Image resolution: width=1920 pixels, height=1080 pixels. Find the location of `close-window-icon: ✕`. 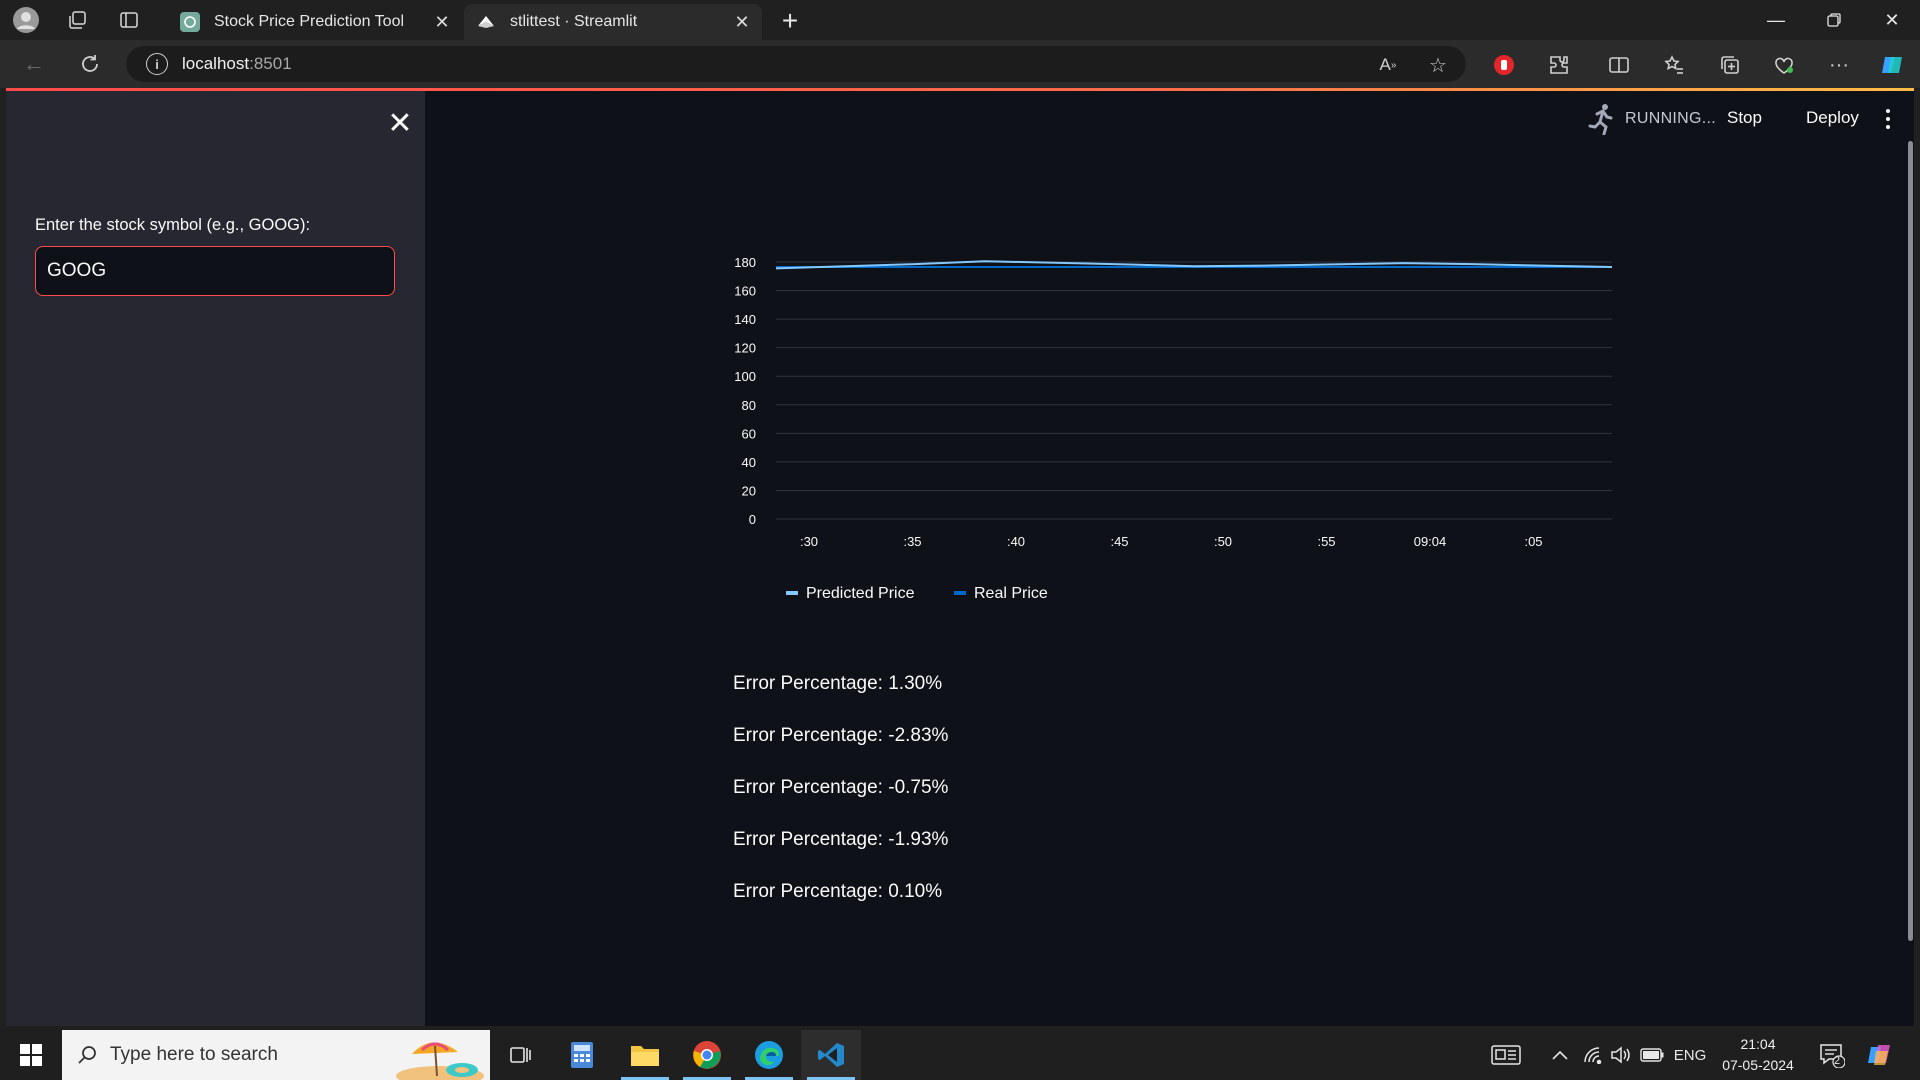

close-window-icon: ✕ is located at coordinates (1892, 20).